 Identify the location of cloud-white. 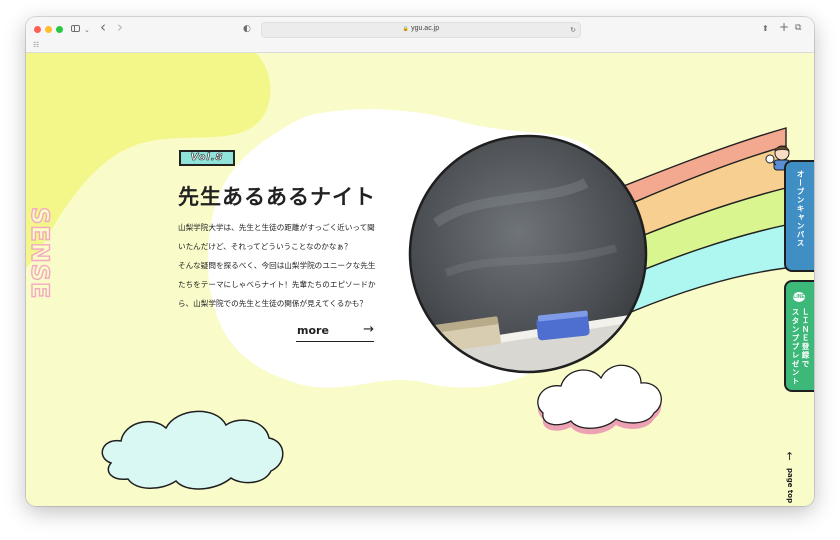
(599, 396).